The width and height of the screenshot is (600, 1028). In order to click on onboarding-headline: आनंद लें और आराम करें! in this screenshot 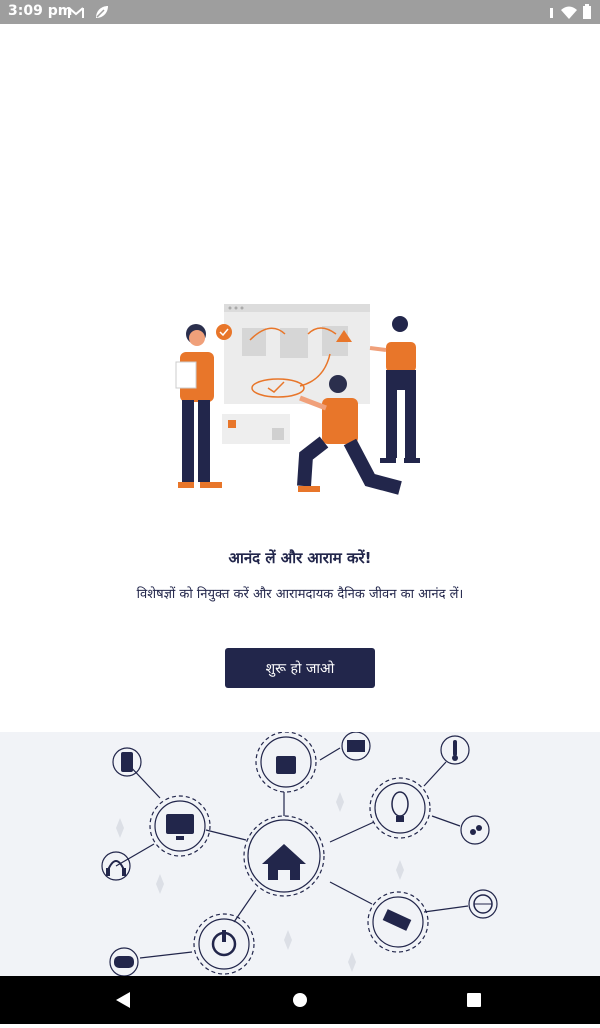, I will do `click(300, 558)`.